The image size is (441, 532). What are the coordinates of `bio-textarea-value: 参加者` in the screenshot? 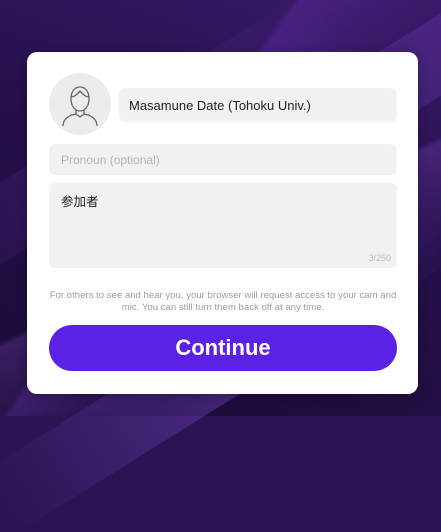 It's located at (80, 202).